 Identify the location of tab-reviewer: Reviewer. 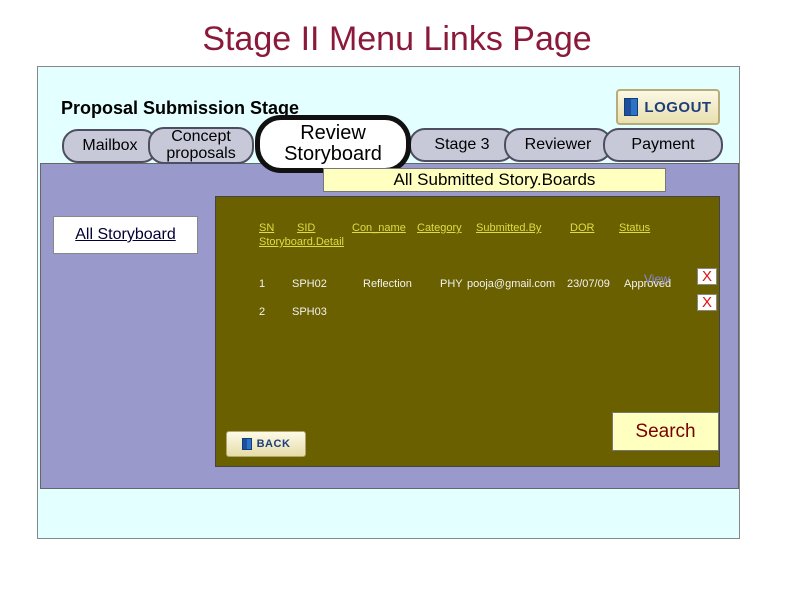
(558, 145).